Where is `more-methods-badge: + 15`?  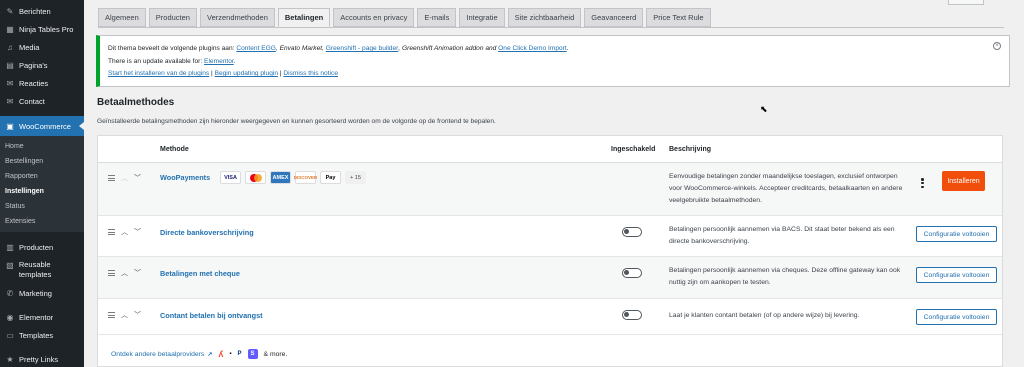 more-methods-badge: + 15 is located at coordinates (355, 177).